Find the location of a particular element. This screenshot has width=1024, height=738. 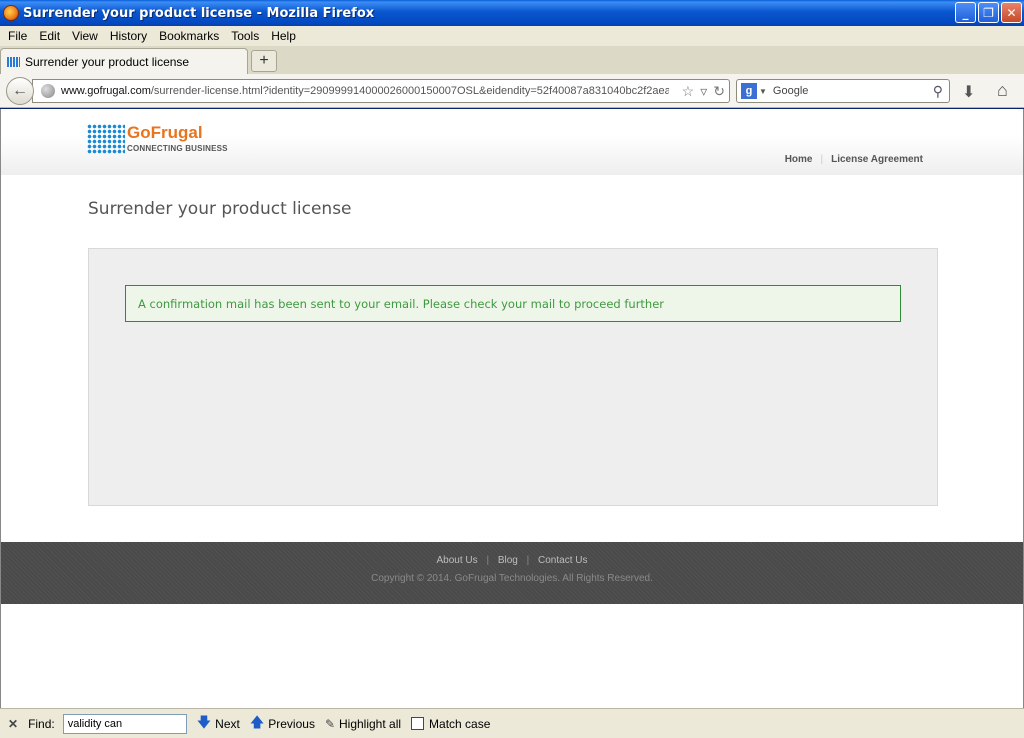

footer-links: About Us | Blog | Contact Us is located at coordinates (512, 560).